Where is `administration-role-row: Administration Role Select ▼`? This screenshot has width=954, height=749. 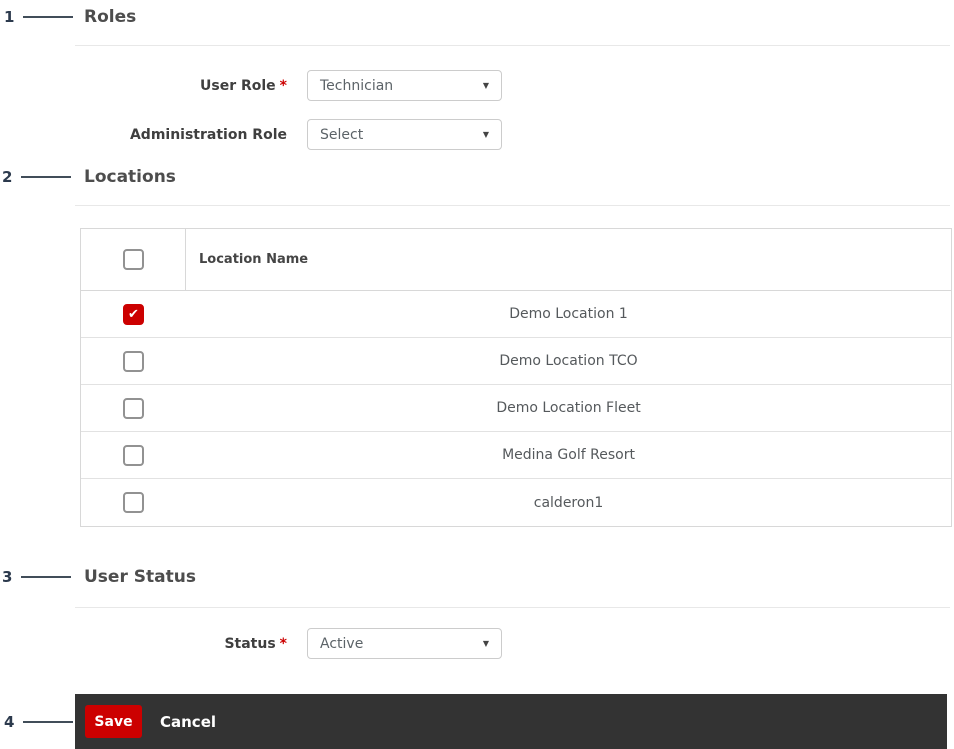 administration-role-row: Administration Role Select ▼ is located at coordinates (477, 134).